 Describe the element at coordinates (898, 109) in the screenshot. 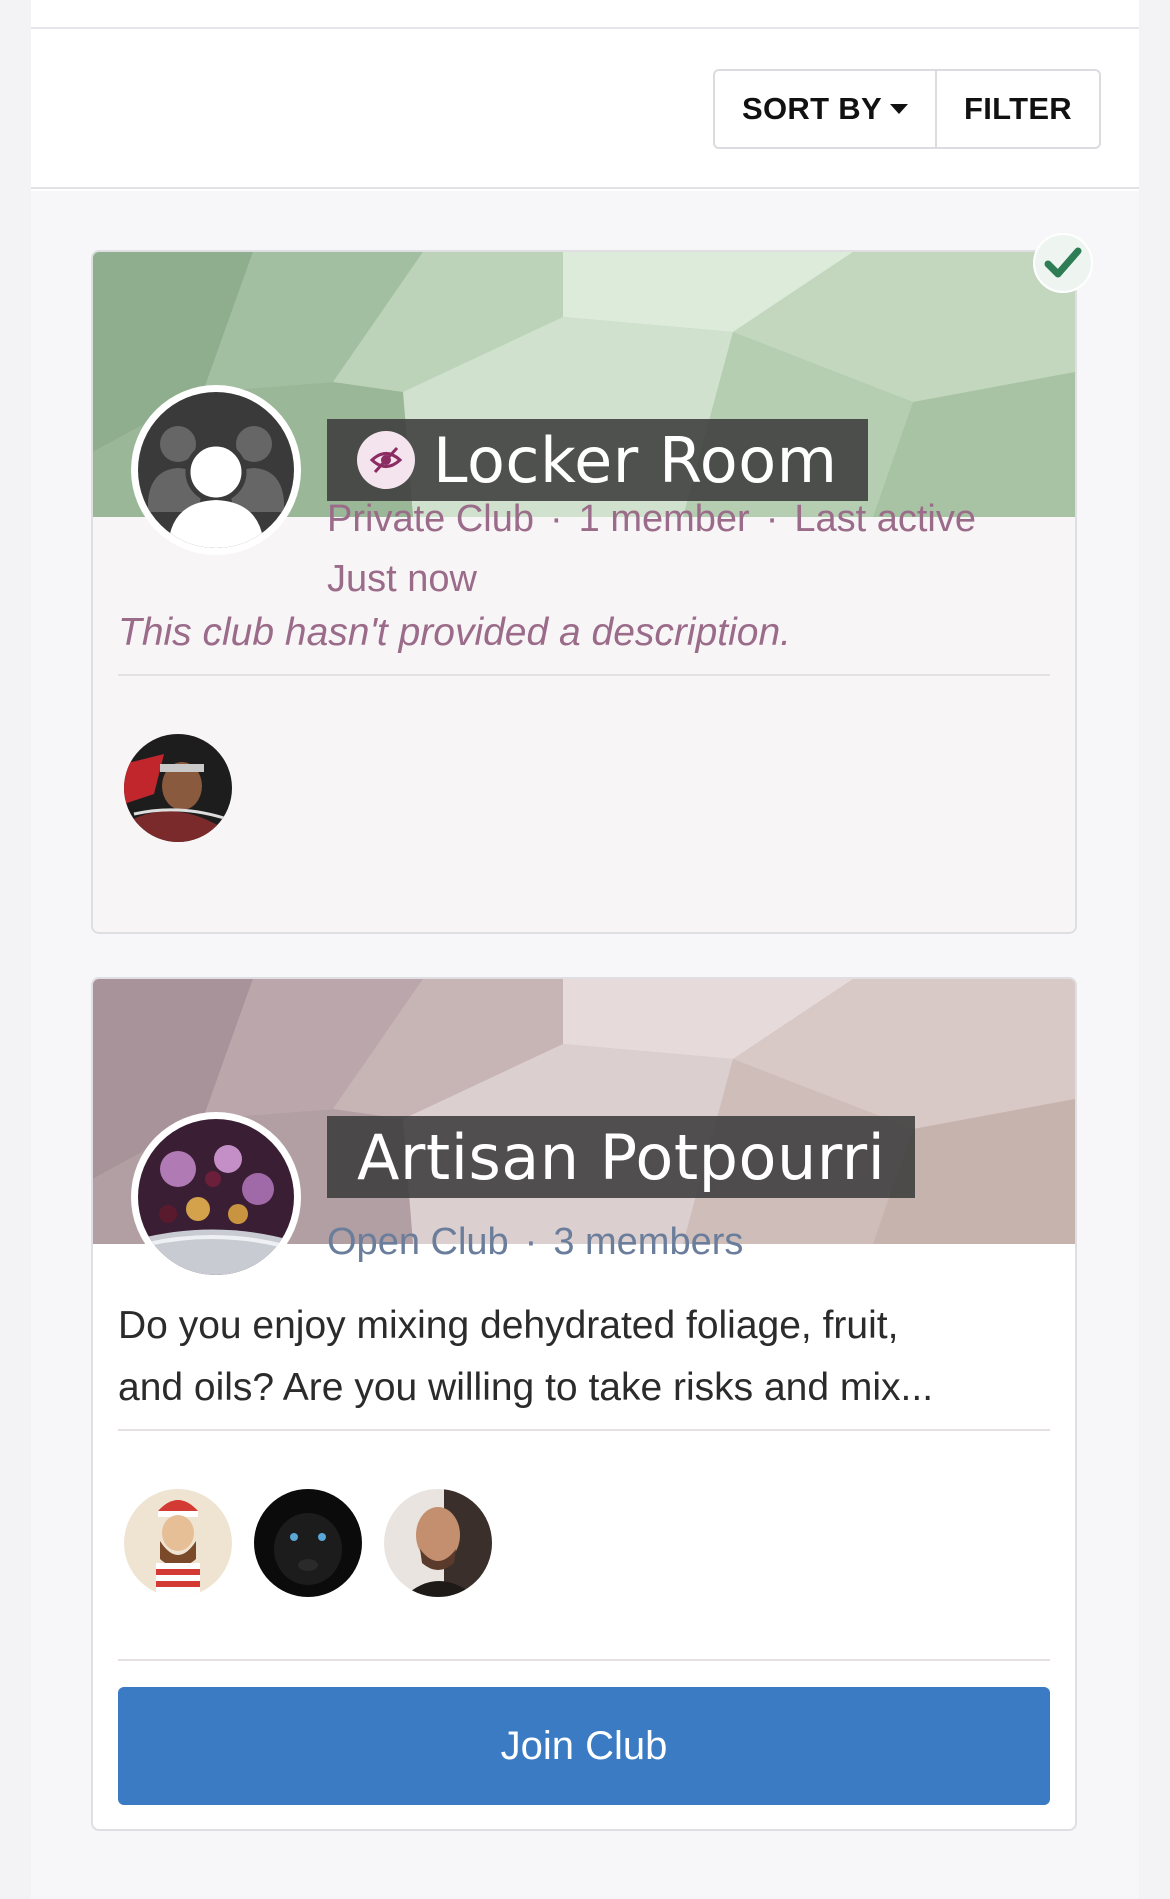

I see `caret-down-icon` at that location.